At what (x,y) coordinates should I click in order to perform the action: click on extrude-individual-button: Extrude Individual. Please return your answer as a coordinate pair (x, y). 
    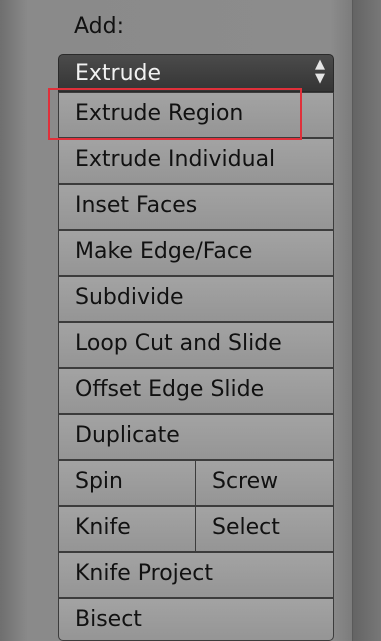
    Looking at the image, I should click on (196, 161).